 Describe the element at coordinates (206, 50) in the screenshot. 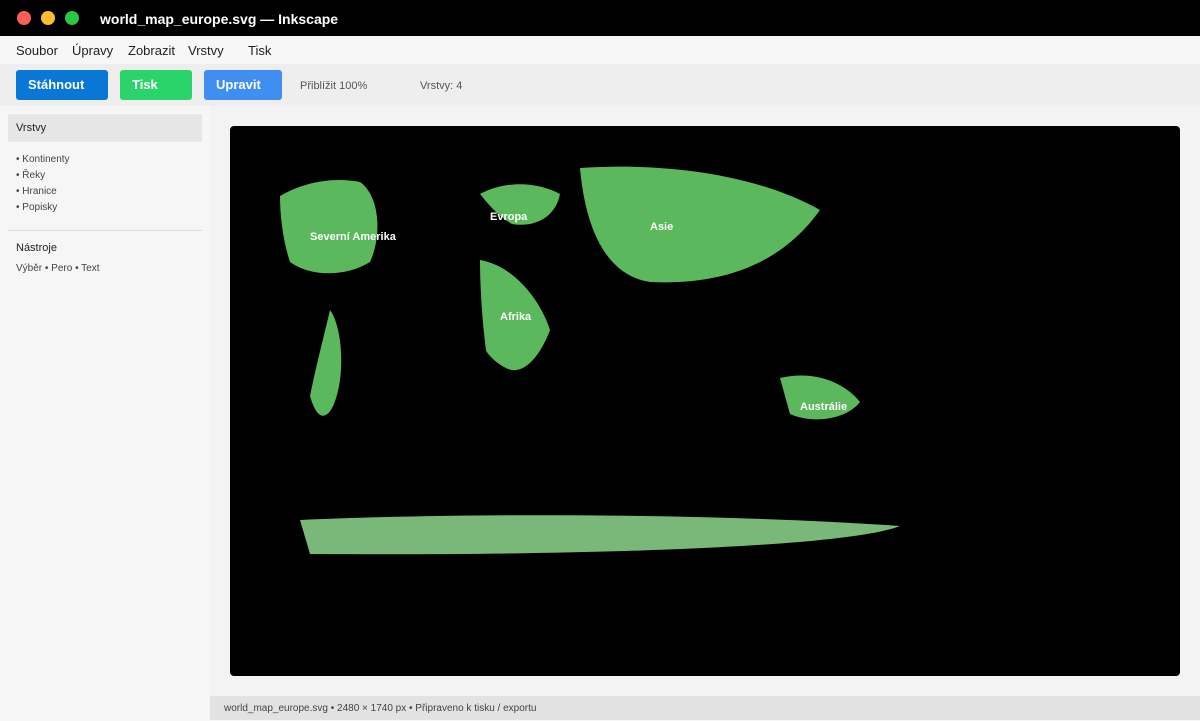

I see `menu-vrstvy: Vrstvy` at that location.